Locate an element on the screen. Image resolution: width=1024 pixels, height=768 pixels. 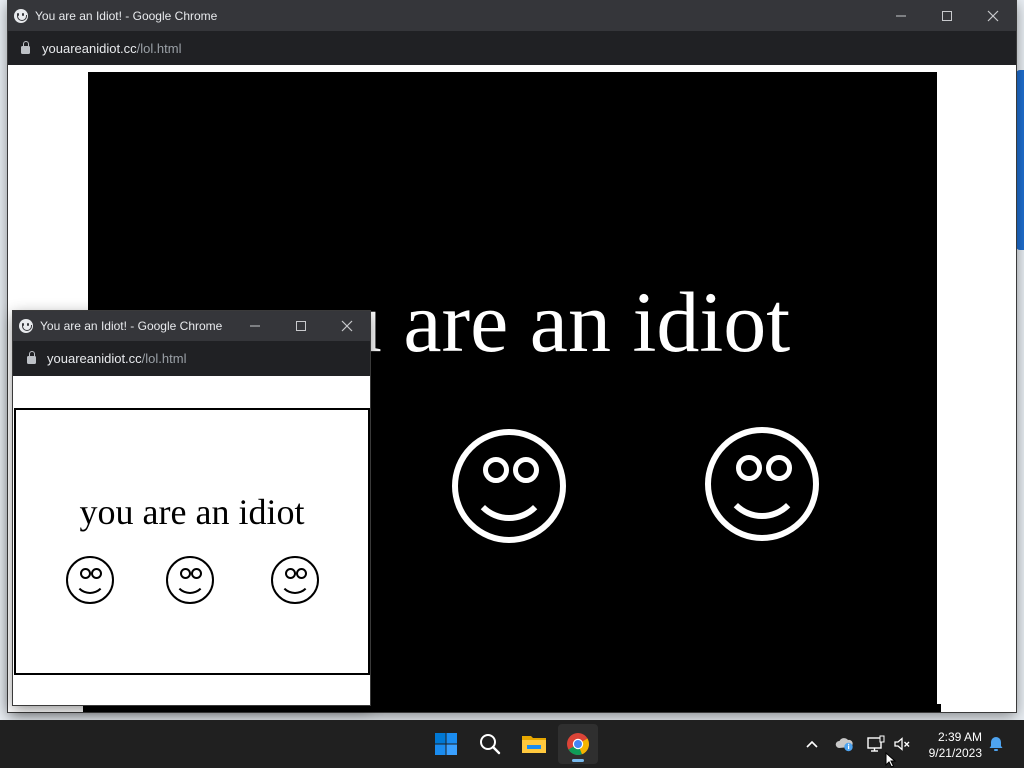
main-window-title: You are an Idiot! - Google Chrome is located at coordinates (126, 15).